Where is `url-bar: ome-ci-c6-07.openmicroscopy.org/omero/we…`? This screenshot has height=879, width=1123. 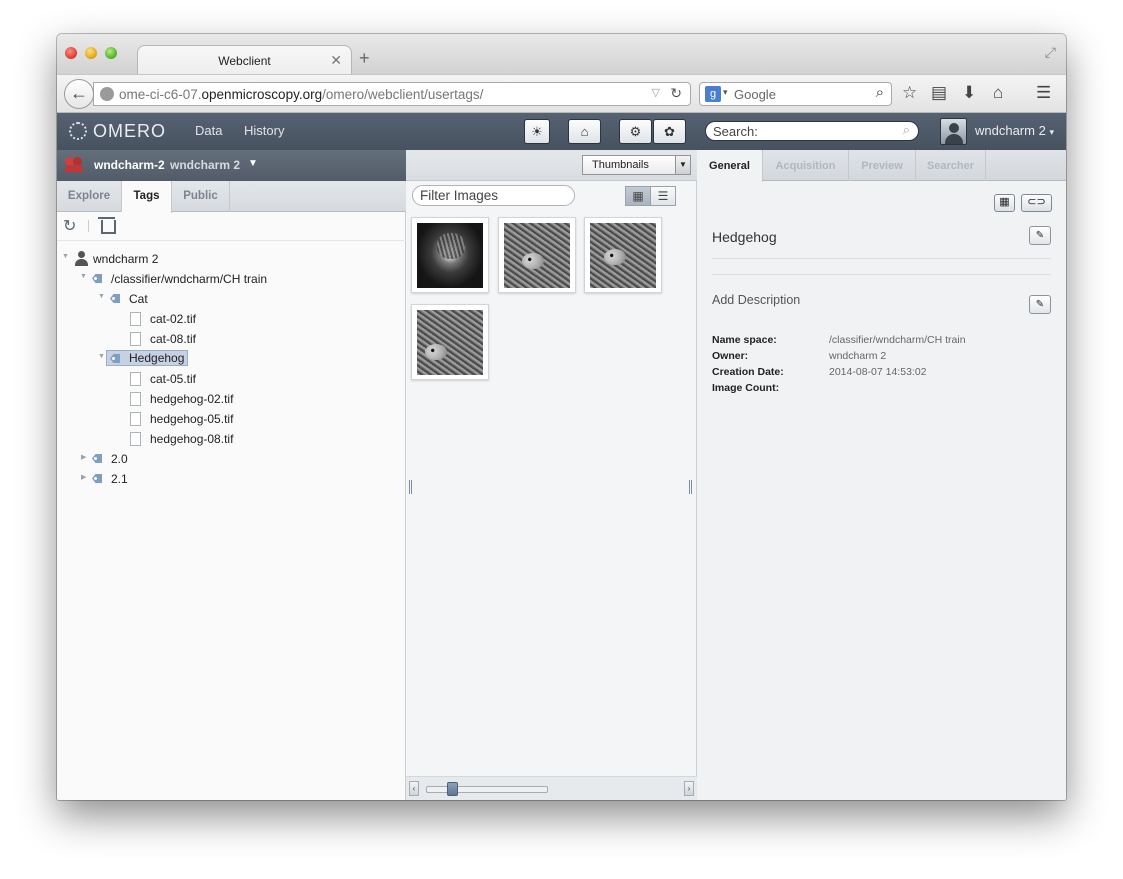 url-bar: ome-ci-c6-07.openmicroscopy.org/omero/we… is located at coordinates (392, 94).